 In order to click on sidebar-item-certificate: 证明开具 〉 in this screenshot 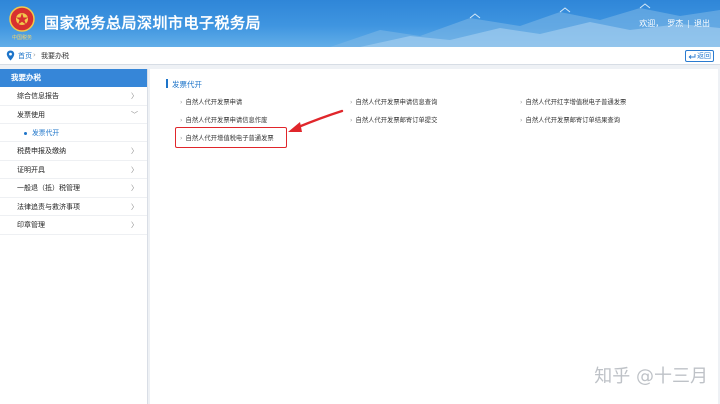, I will do `click(73, 170)`.